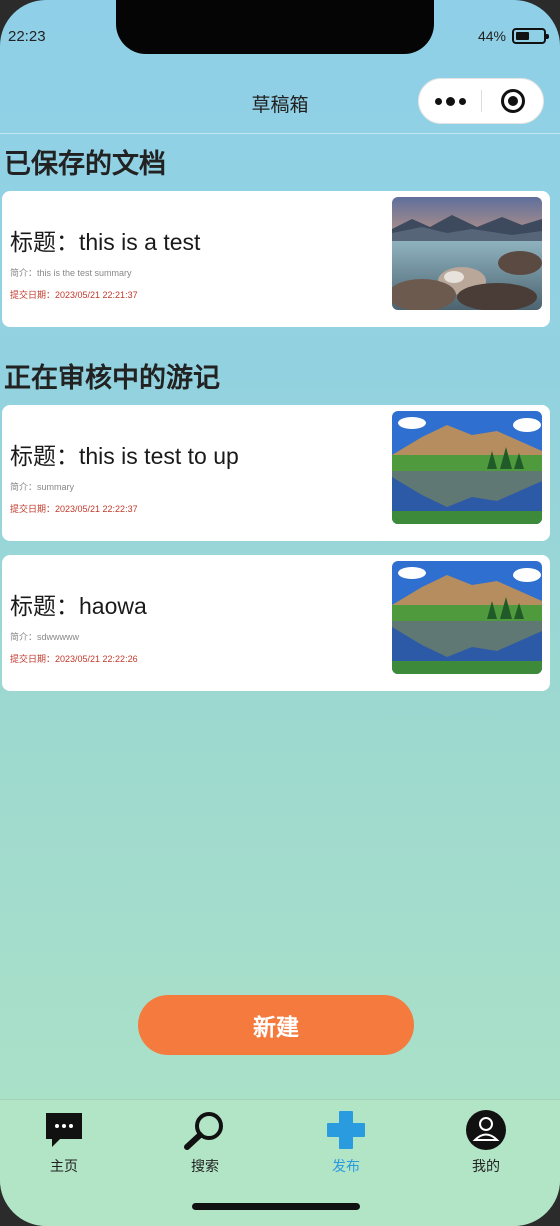 This screenshot has width=560, height=1226. Describe the element at coordinates (276, 1025) in the screenshot. I see `new-draft-button: 新建` at that location.